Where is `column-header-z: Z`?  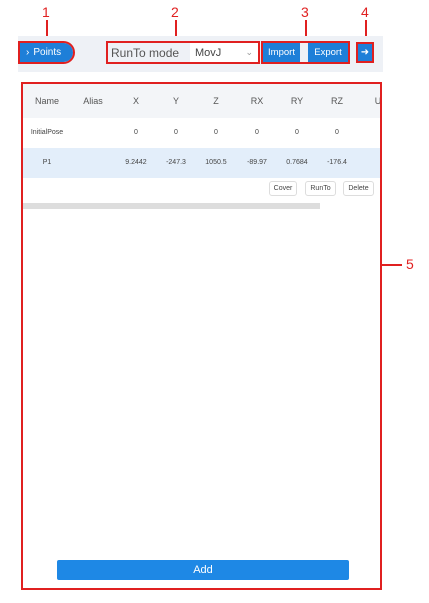
column-header-z: Z is located at coordinates (216, 101).